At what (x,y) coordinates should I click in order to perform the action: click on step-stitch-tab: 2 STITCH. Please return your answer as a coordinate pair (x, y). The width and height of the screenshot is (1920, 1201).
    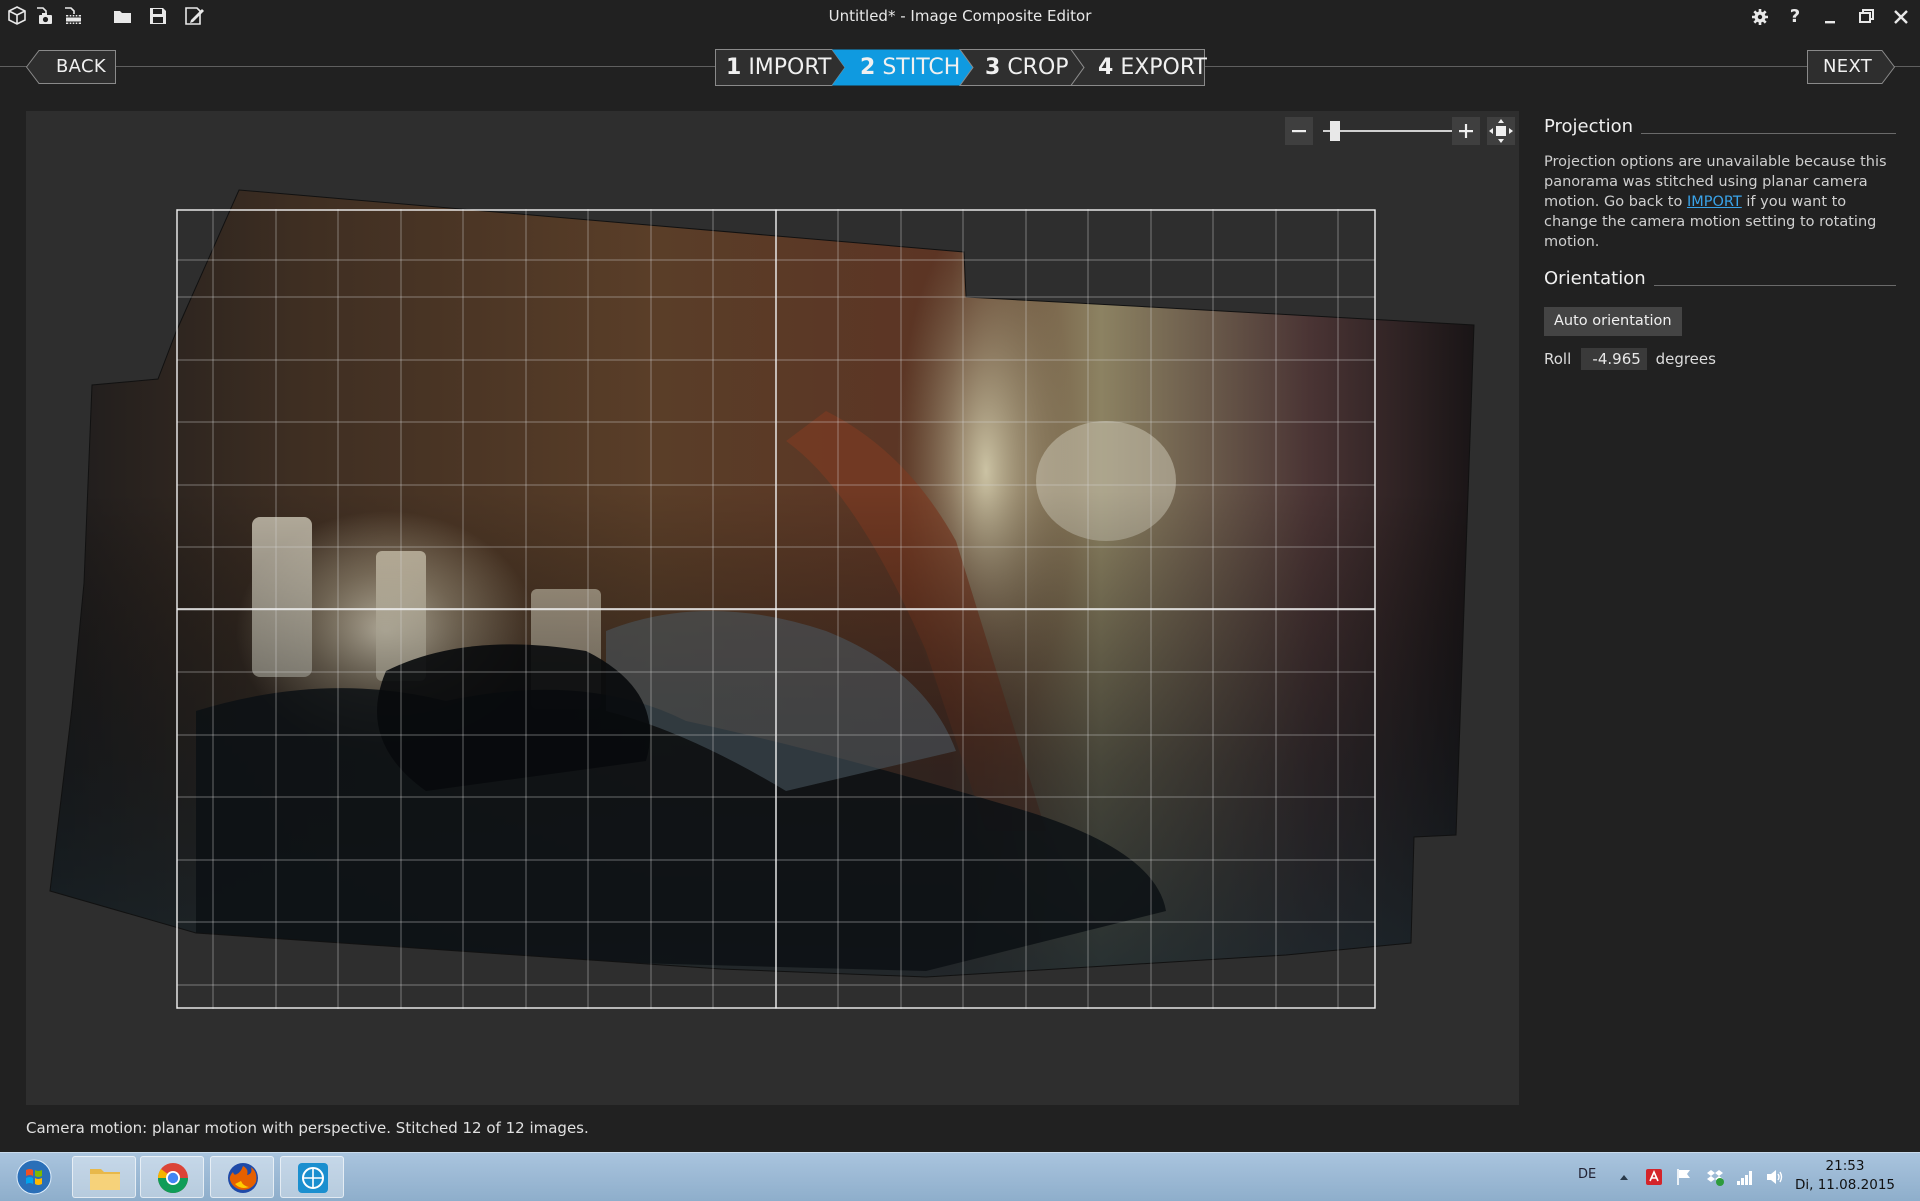
    Looking at the image, I should click on (910, 67).